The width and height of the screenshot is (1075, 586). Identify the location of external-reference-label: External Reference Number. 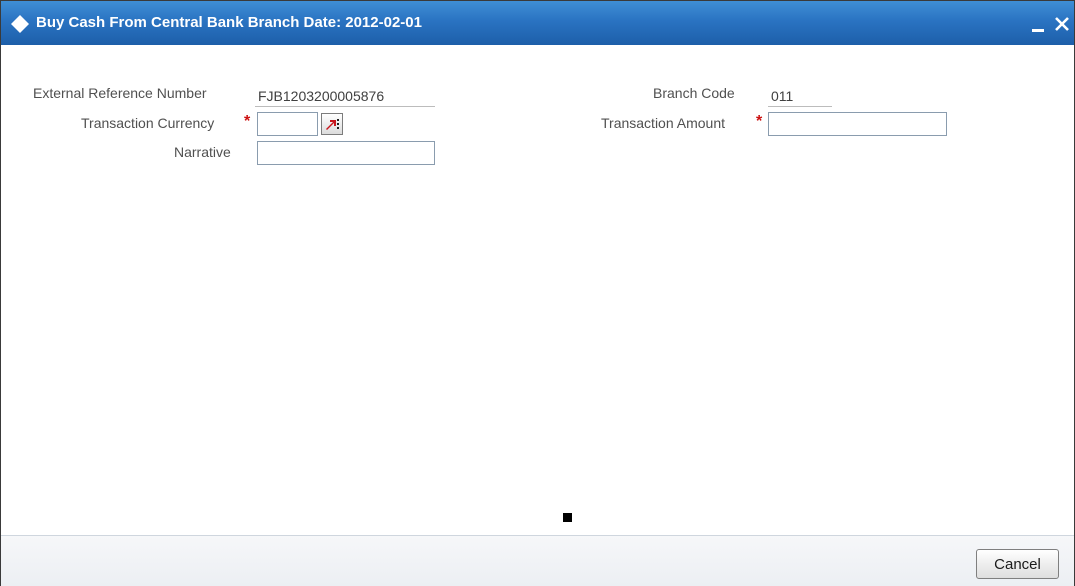
(120, 93).